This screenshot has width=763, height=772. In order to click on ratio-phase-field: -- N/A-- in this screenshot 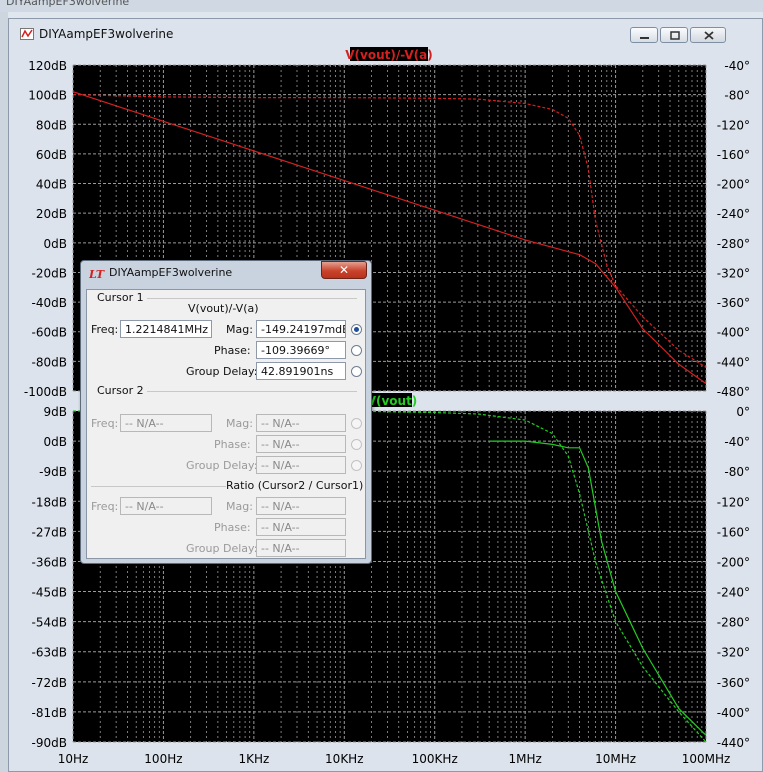, I will do `click(301, 527)`.